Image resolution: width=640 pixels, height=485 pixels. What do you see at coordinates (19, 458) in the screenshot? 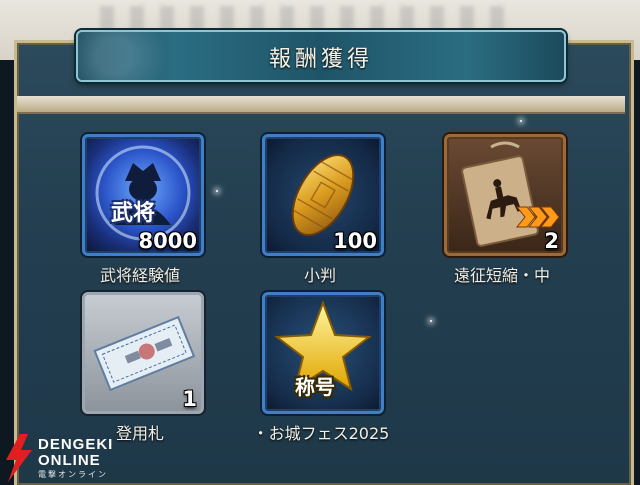
I see `lightning-logo-icon` at bounding box center [19, 458].